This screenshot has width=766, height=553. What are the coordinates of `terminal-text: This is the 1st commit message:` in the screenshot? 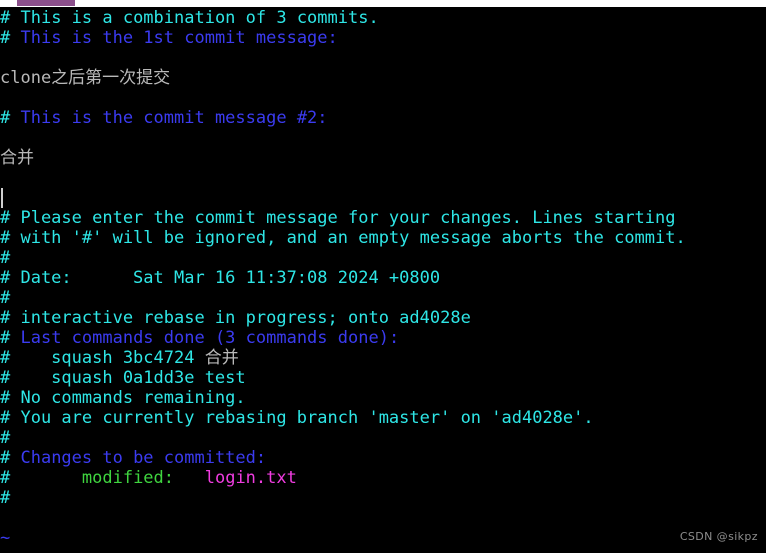 It's located at (179, 38).